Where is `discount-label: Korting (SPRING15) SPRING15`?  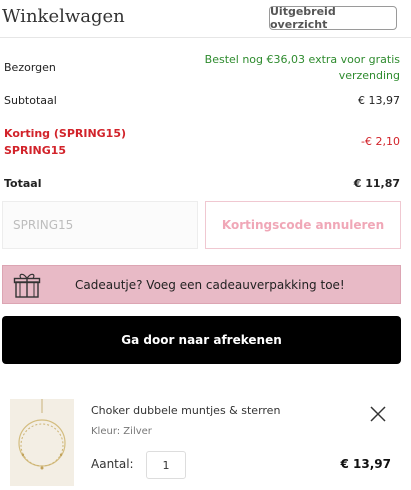
discount-label: Korting (SPRING15) SPRING15 is located at coordinates (65, 142).